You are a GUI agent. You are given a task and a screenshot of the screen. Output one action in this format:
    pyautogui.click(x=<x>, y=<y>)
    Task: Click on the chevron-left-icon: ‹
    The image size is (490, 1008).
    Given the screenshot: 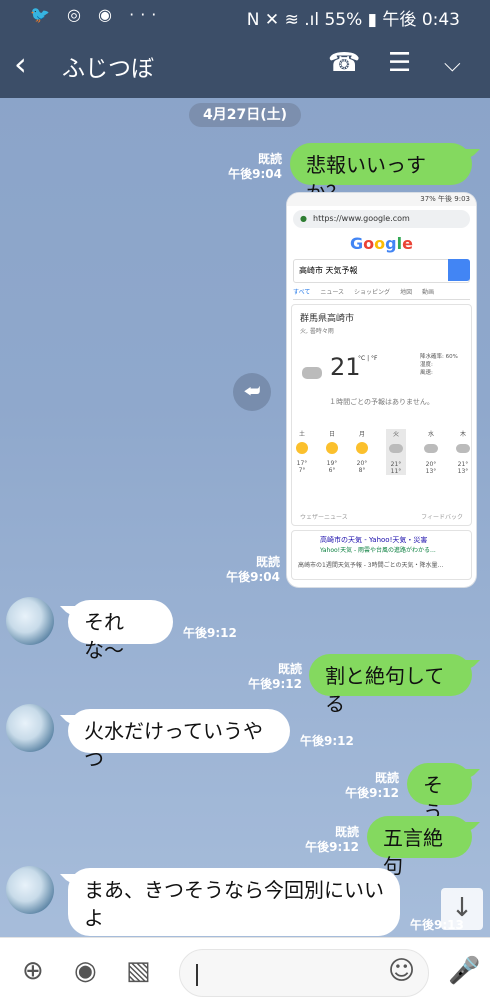 What is the action you would take?
    pyautogui.click(x=20, y=64)
    